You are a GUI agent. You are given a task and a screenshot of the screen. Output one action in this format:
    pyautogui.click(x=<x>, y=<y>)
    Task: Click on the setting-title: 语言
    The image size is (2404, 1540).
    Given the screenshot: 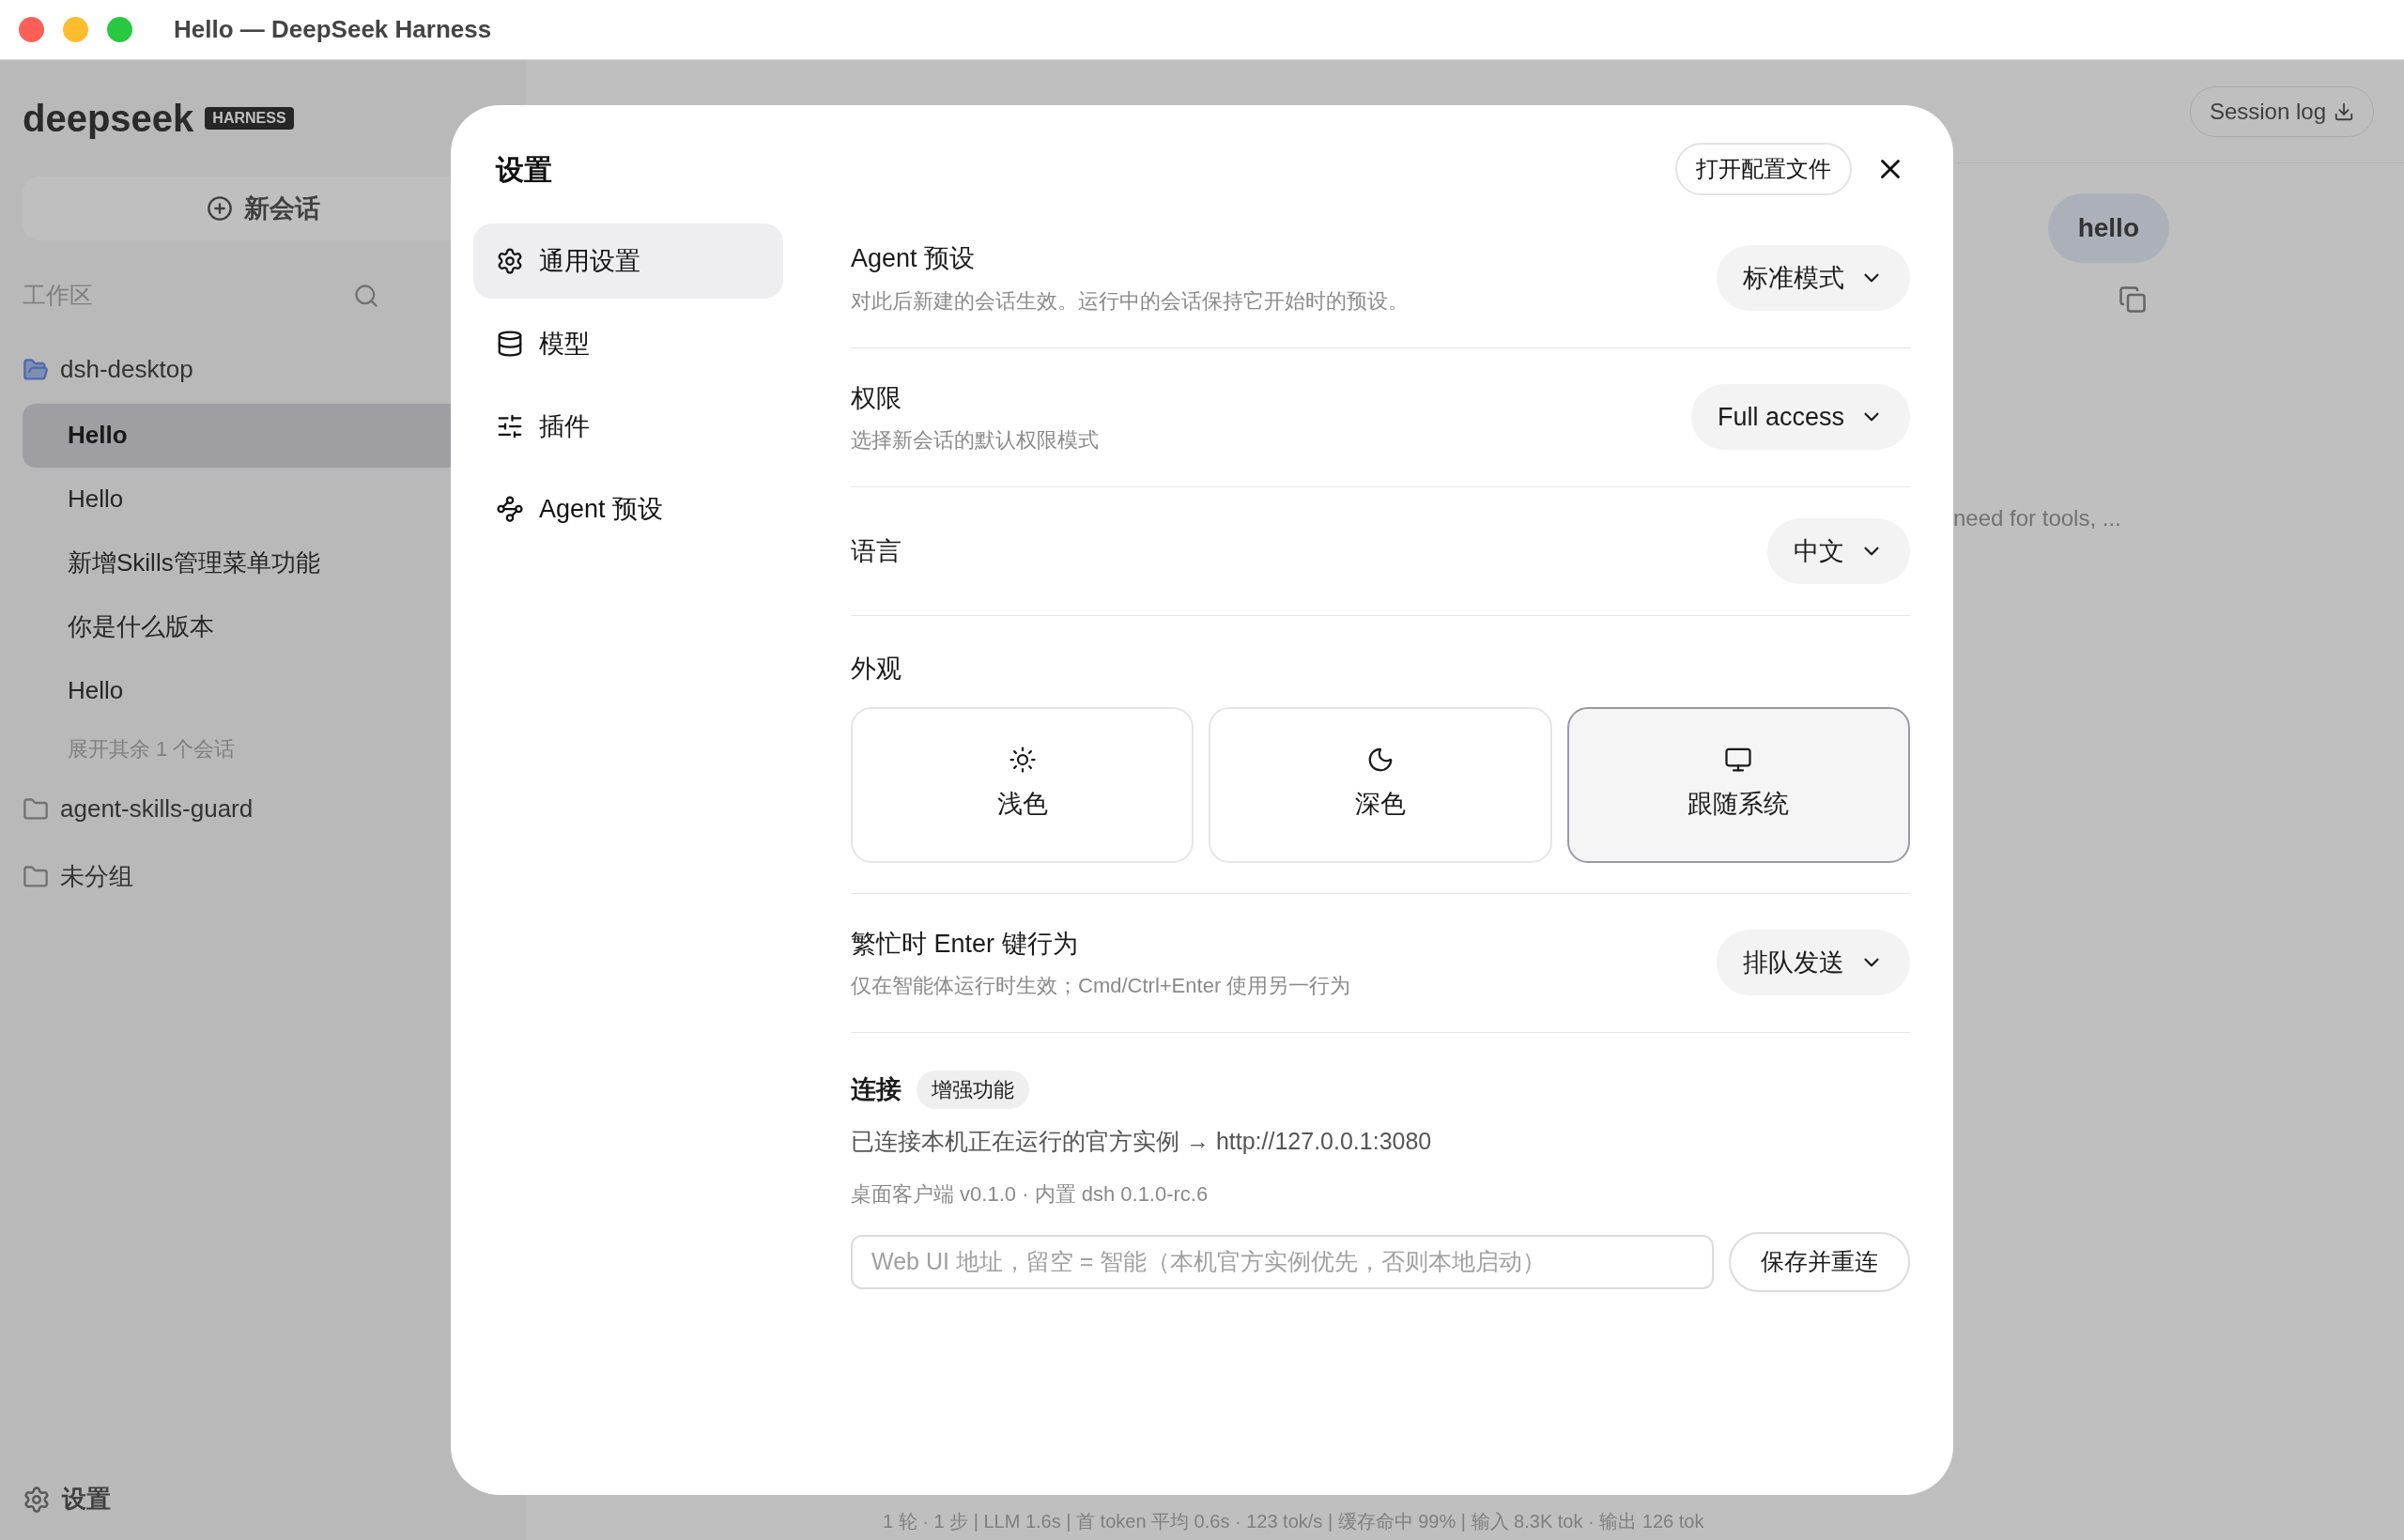 What is the action you would take?
    pyautogui.click(x=876, y=551)
    